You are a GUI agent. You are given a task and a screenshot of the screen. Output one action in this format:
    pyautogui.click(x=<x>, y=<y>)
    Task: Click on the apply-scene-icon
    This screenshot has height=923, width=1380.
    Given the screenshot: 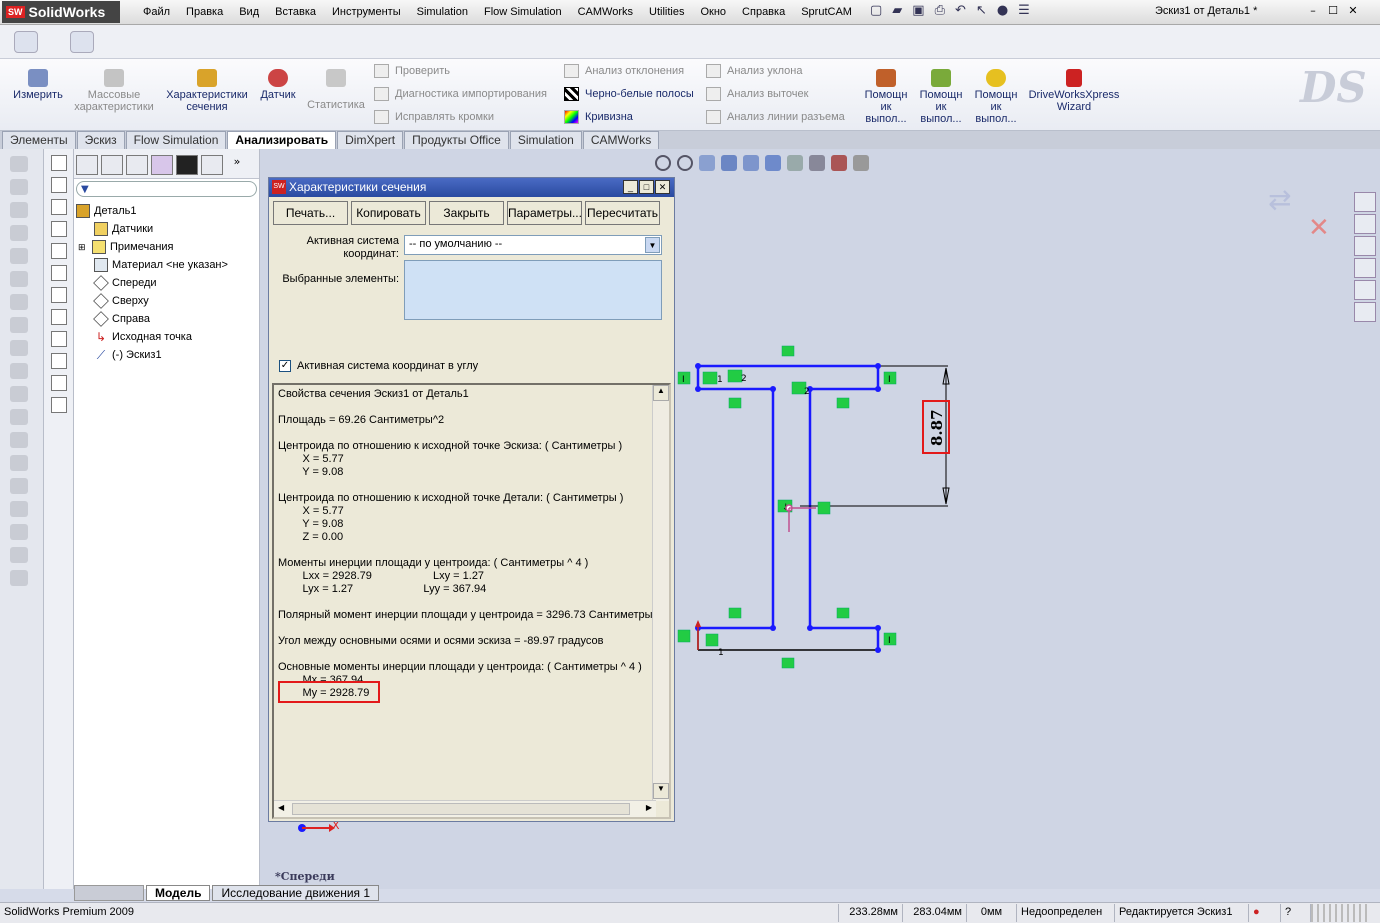 What is the action you would take?
    pyautogui.click(x=839, y=163)
    